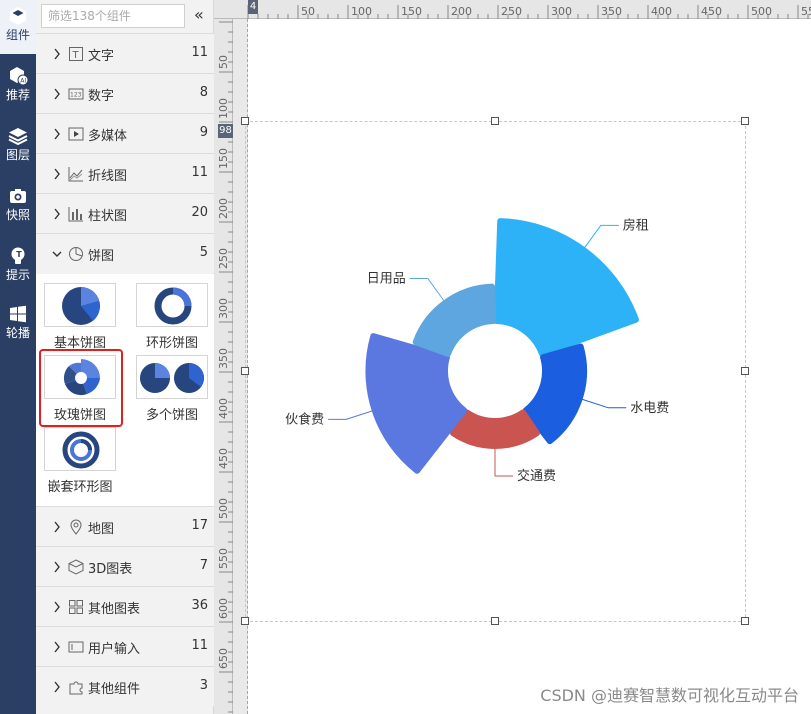 The image size is (811, 714). I want to click on number-icon: 123, so click(76, 94).